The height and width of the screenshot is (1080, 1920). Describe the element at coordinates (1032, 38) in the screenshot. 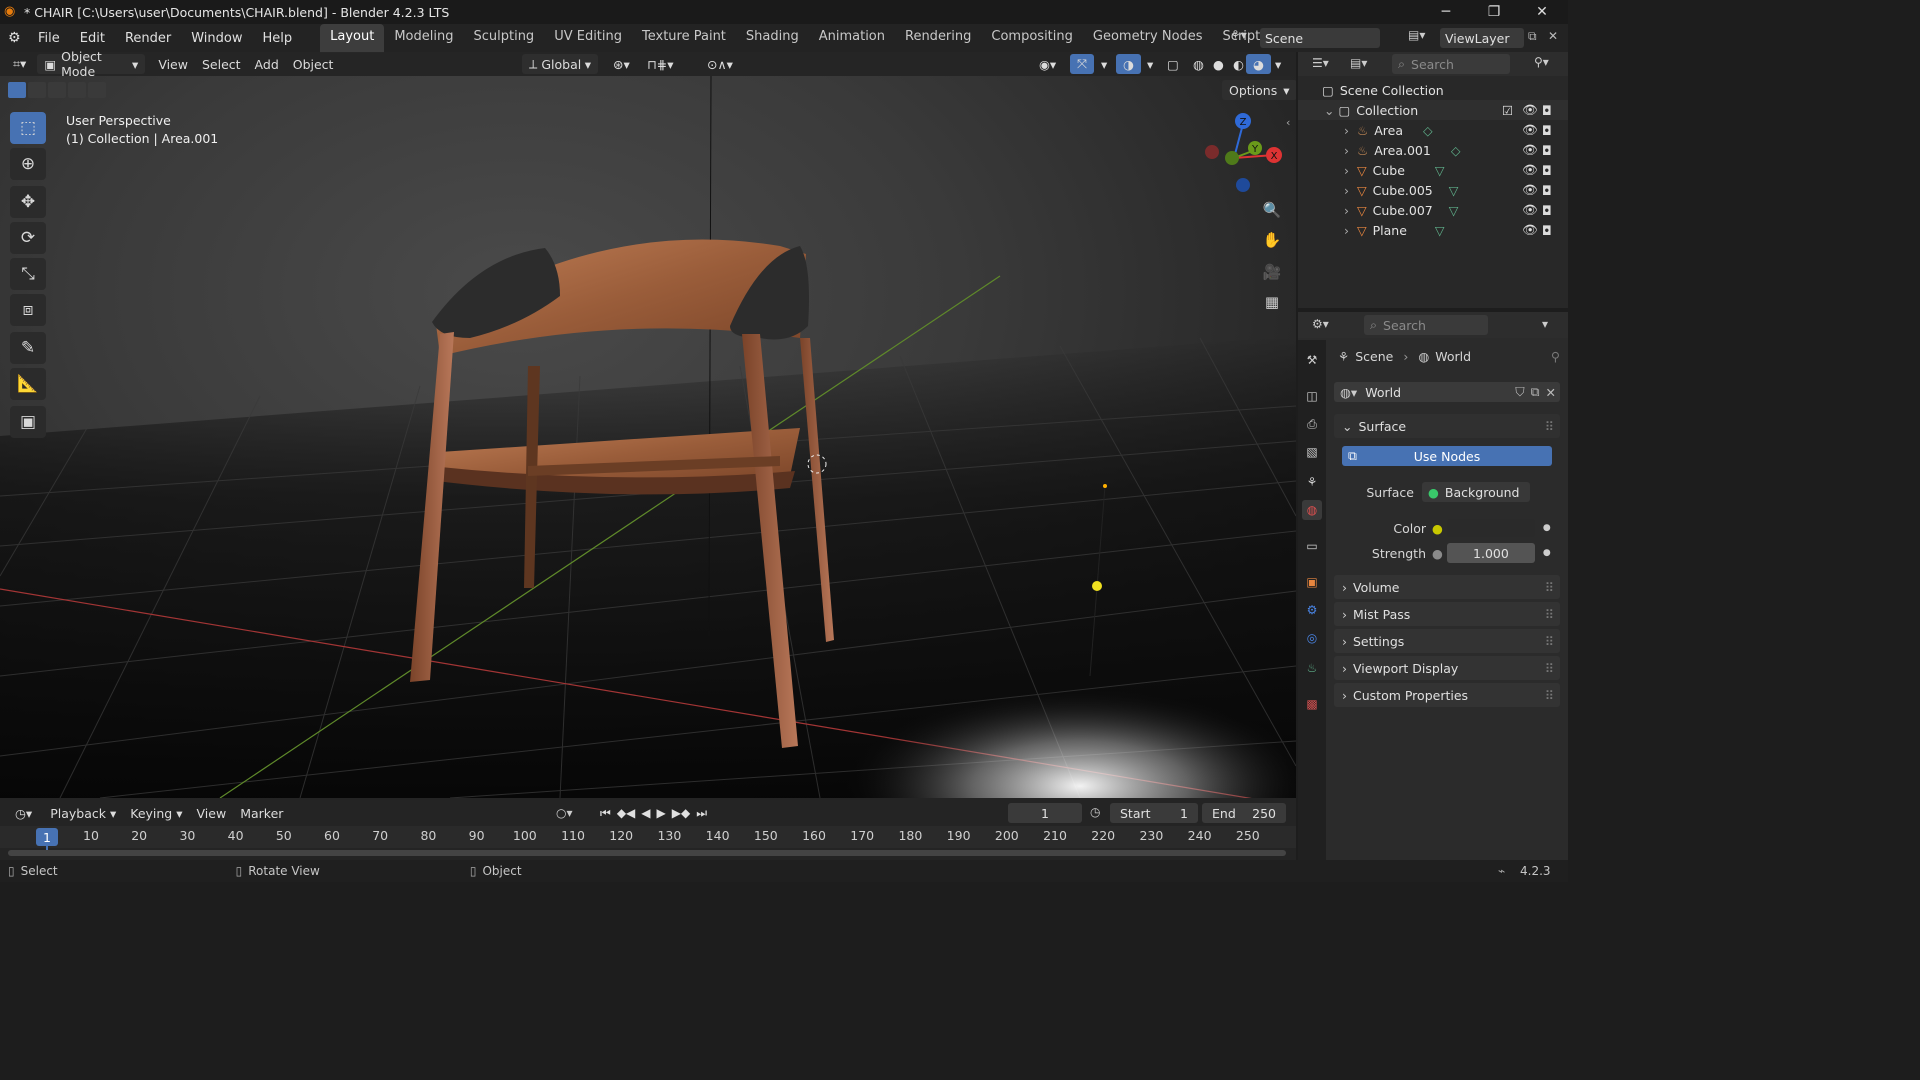

I see `tab-compositing: Compositing` at that location.